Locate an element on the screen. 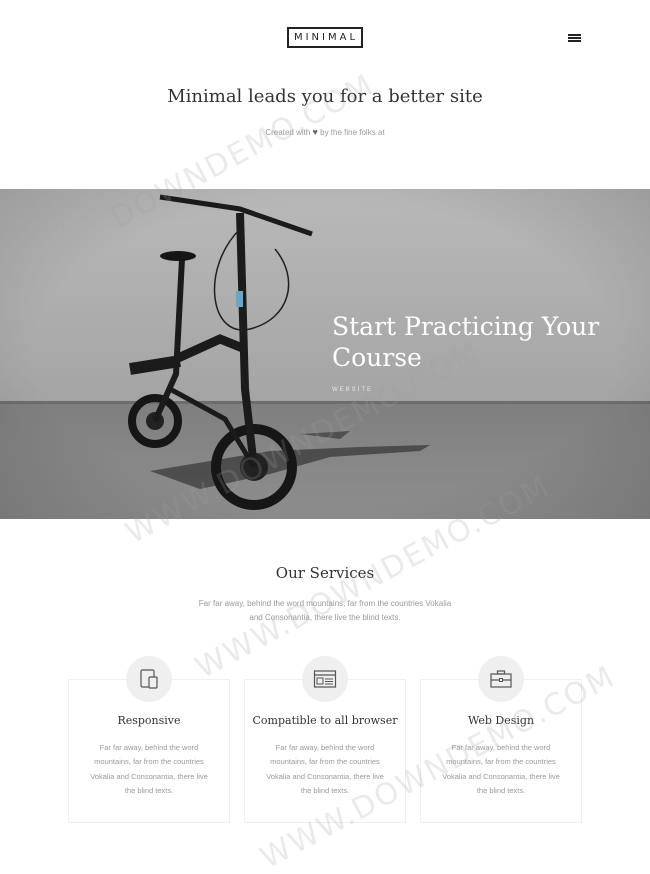 The height and width of the screenshot is (874, 650). service-title: Compatible to all browser is located at coordinates (325, 720).